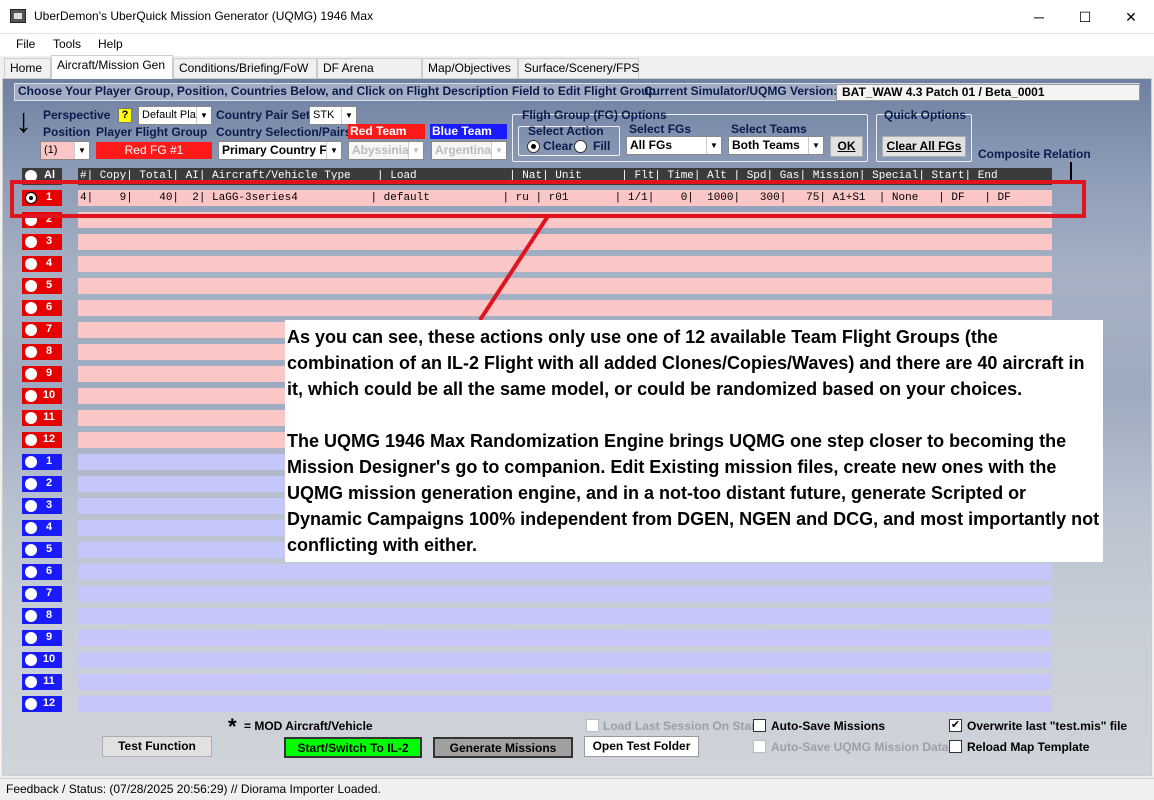 Image resolution: width=1154 pixels, height=800 pixels. Describe the element at coordinates (1085, 17) in the screenshot. I see `maximize-button: ☐` at that location.